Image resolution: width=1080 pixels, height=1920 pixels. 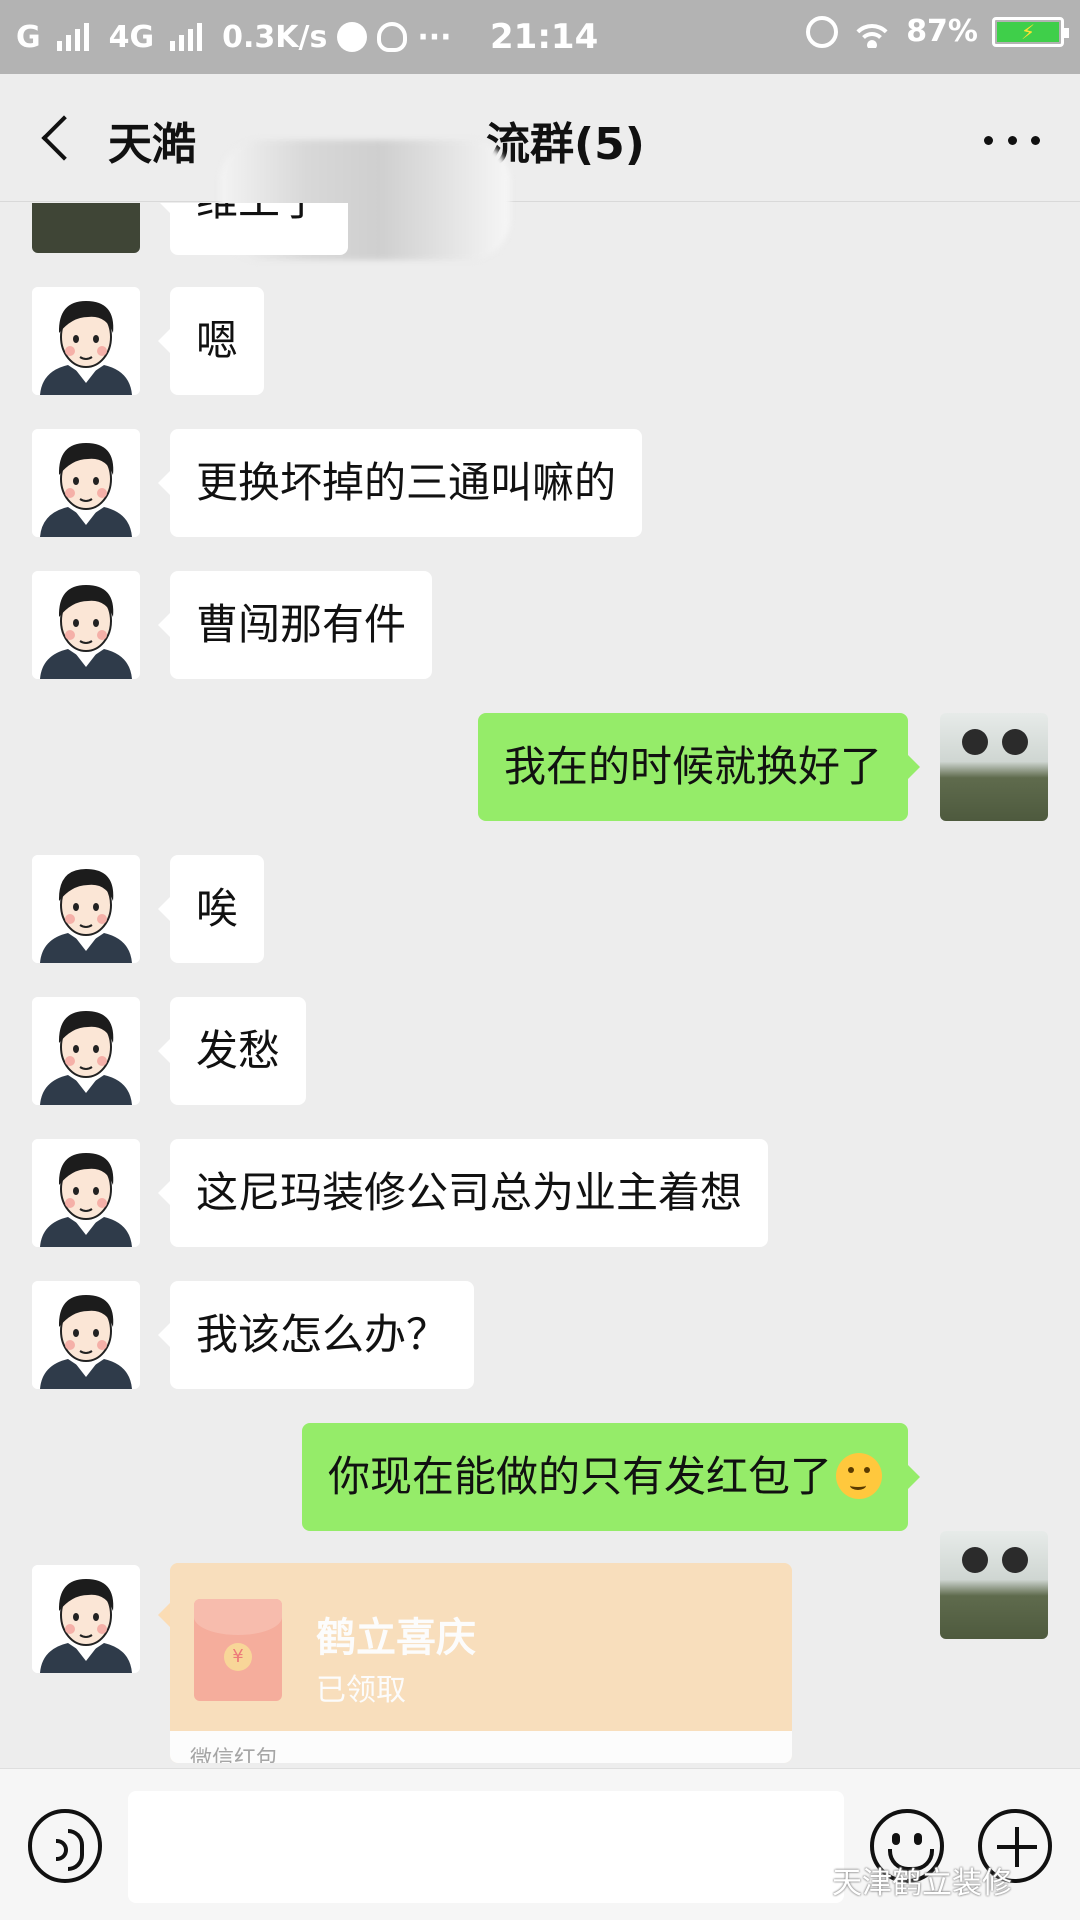 I want to click on back-button, so click(x=60, y=137).